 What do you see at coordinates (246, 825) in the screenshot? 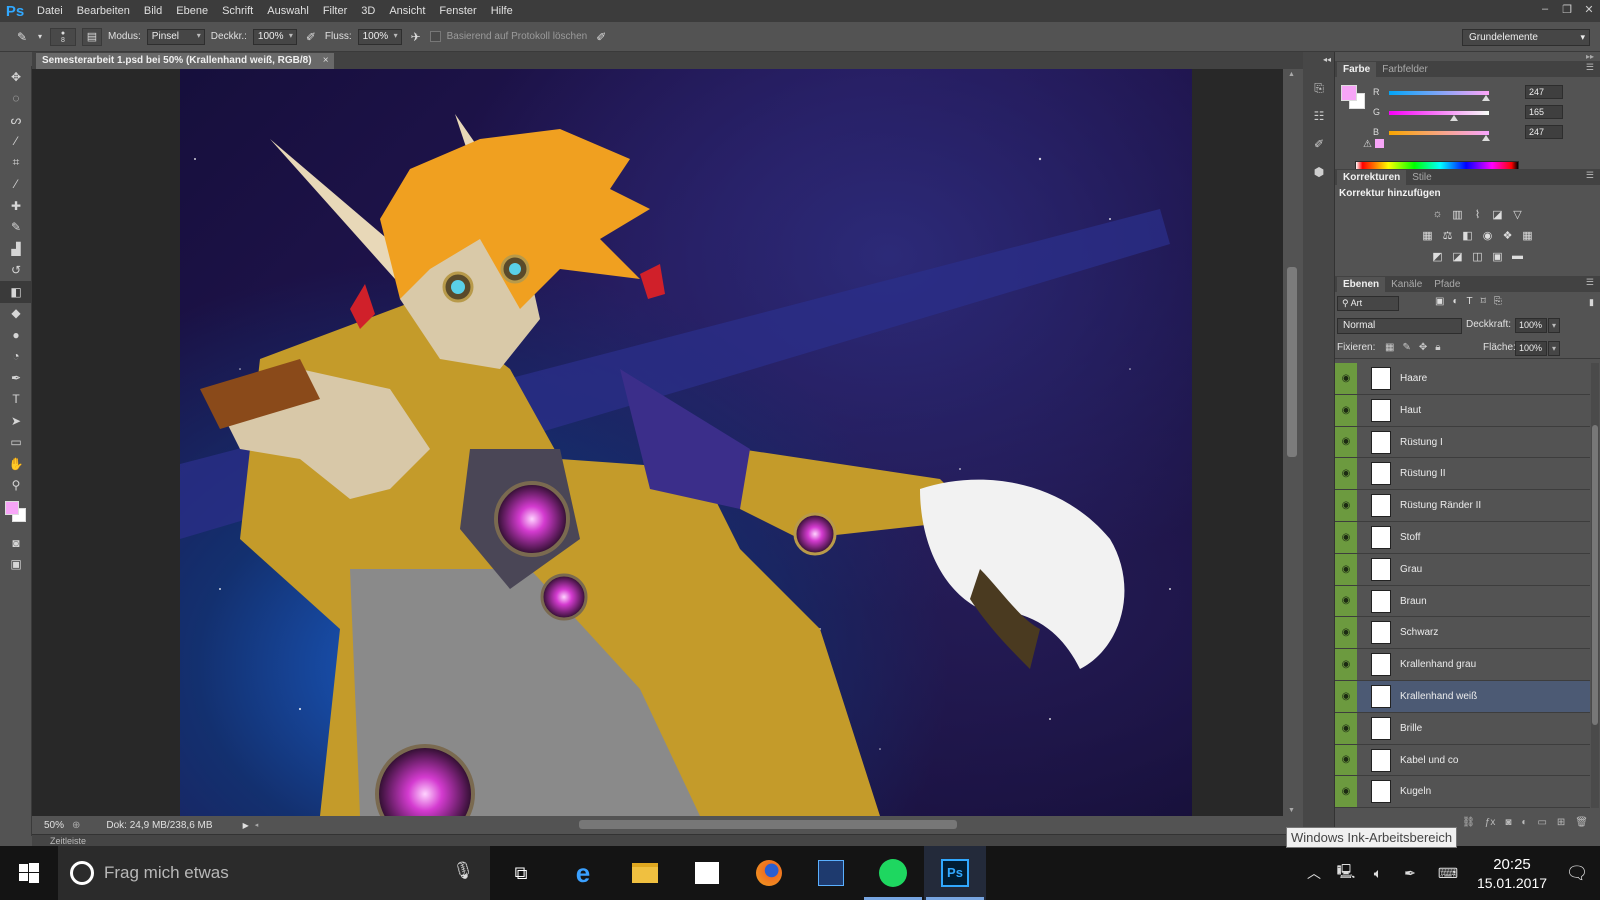
I see `status-menu-arrow-icon: ▶` at bounding box center [246, 825].